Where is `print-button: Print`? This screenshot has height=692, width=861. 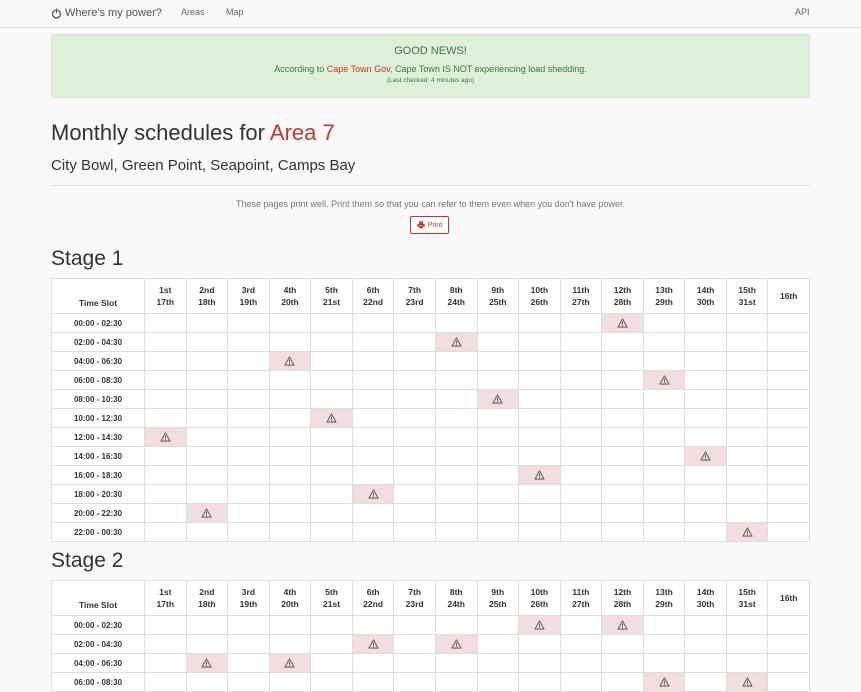
print-button: Print is located at coordinates (429, 225).